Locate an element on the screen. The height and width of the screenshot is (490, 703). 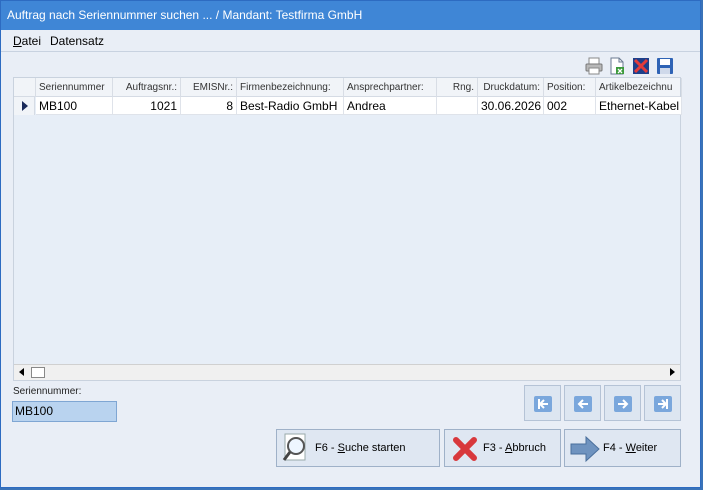
column-header: Rng. is located at coordinates (457, 87).